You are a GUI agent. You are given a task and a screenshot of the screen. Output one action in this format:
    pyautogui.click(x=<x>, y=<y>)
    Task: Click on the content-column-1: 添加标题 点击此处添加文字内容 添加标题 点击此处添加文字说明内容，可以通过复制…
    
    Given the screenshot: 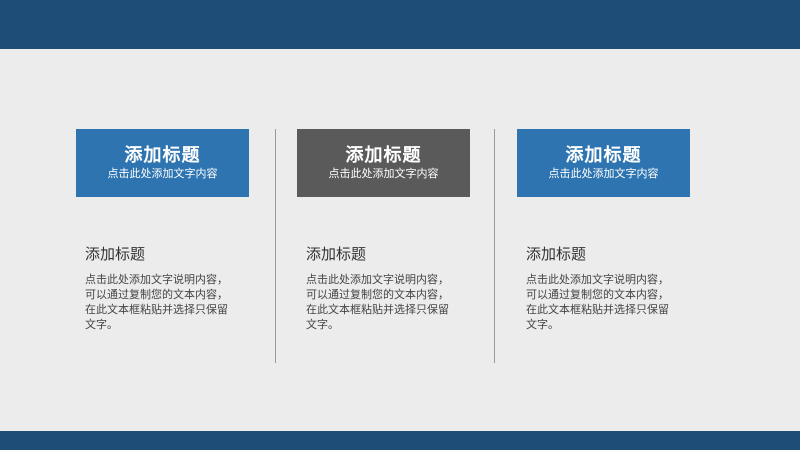 What is the action you would take?
    pyautogui.click(x=163, y=230)
    